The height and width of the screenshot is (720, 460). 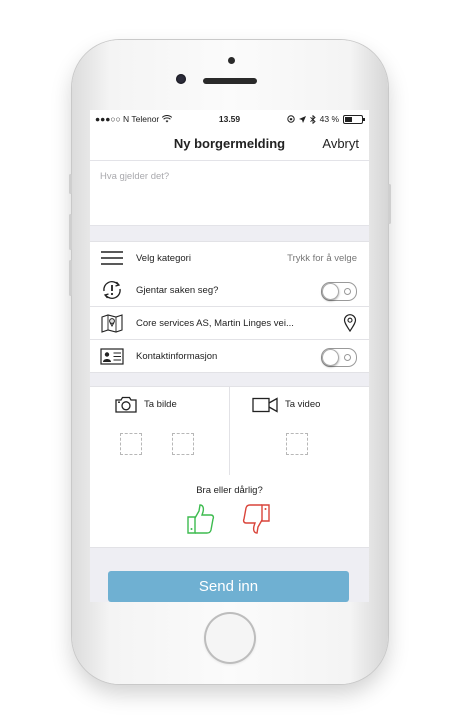 I want to click on repeat-toggle-knob, so click(x=330, y=291).